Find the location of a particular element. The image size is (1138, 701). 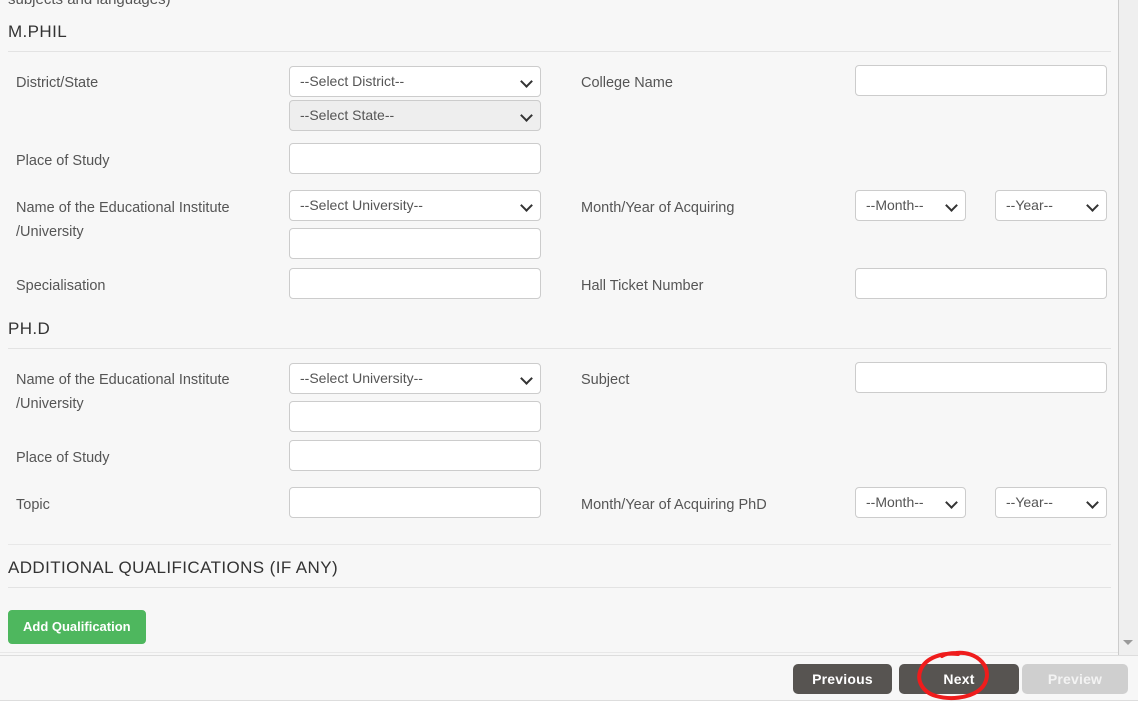

input-topic-phd is located at coordinates (415, 502).